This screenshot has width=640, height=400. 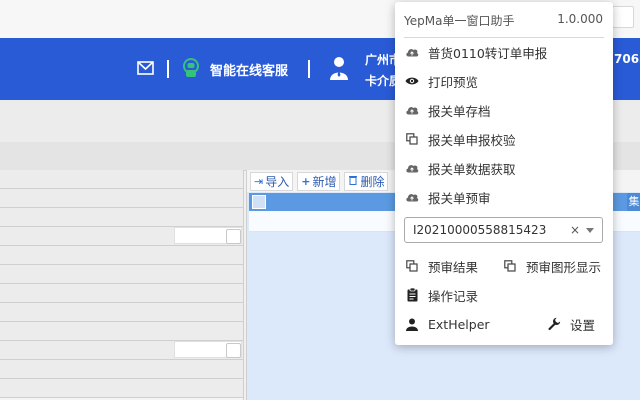 I want to click on precheck-graph-button: 预审图形显示, so click(x=552, y=266).